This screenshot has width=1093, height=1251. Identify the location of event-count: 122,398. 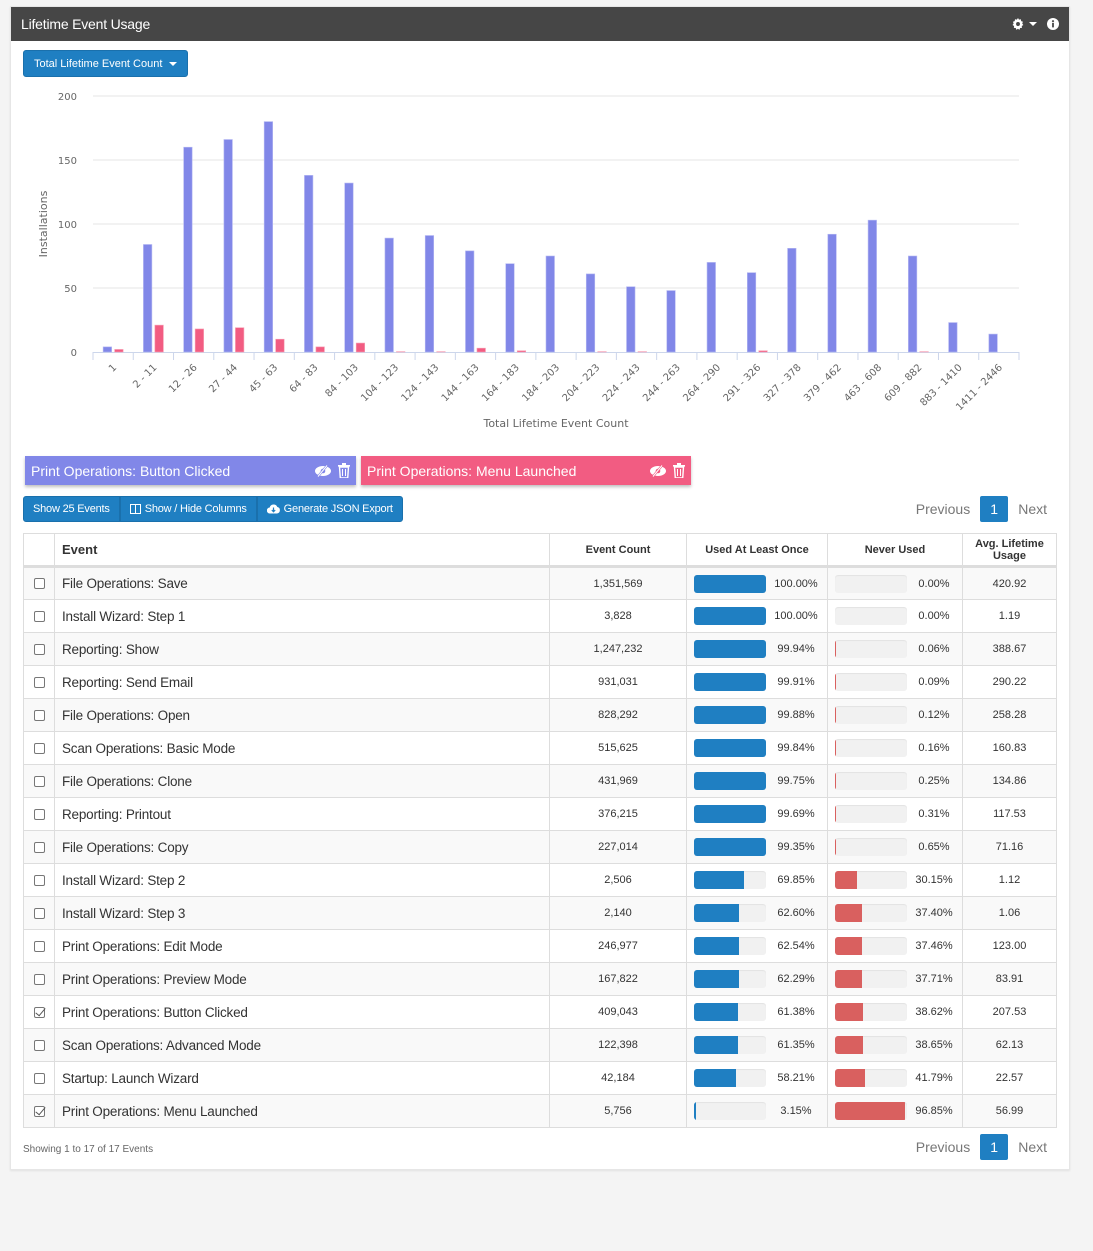
(618, 1045).